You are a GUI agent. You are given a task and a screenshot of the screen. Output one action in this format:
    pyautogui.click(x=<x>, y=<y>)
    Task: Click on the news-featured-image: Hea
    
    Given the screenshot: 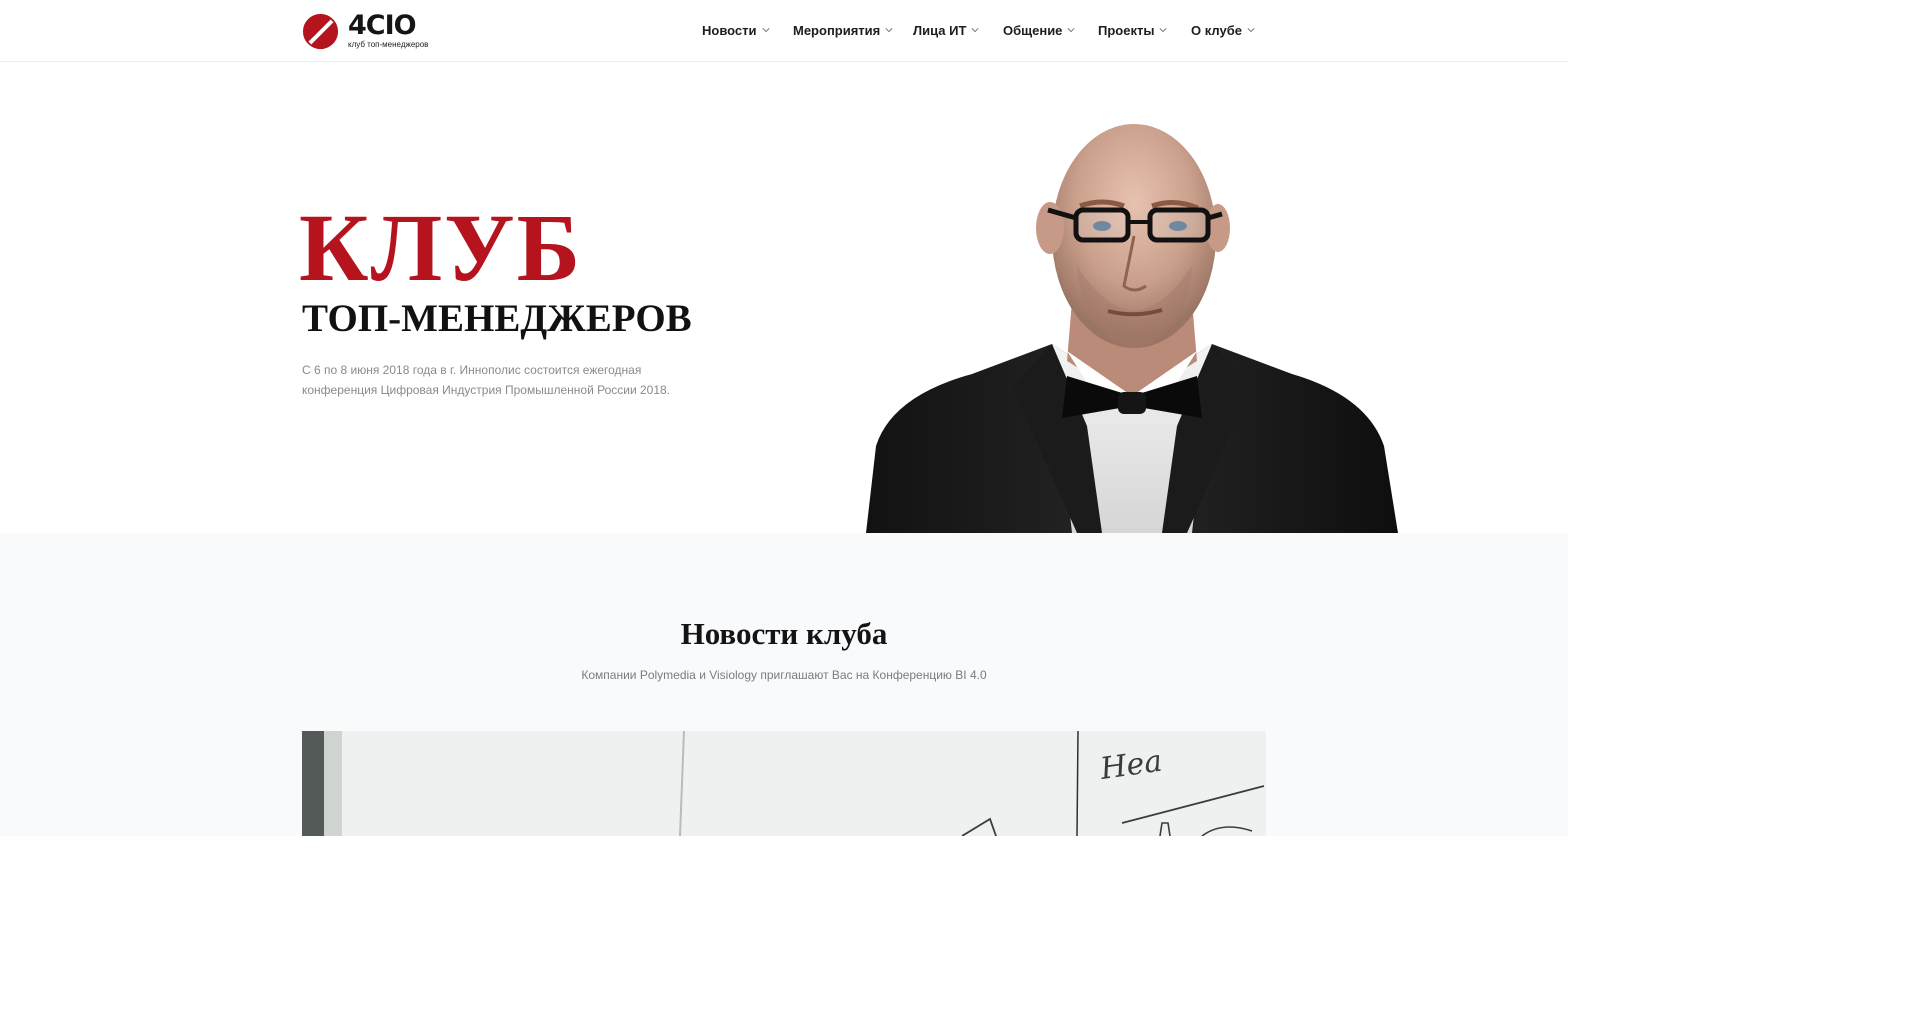 What is the action you would take?
    pyautogui.click(x=784, y=783)
    